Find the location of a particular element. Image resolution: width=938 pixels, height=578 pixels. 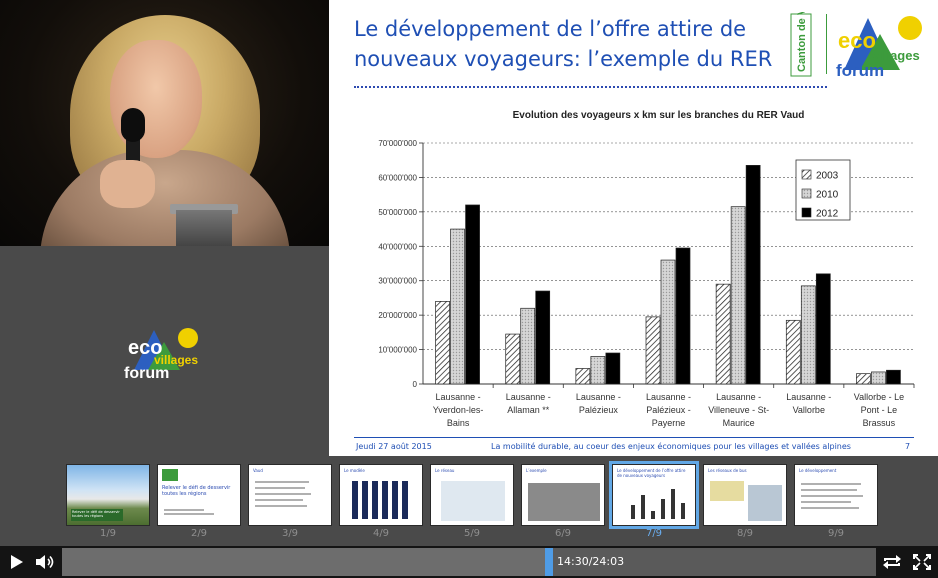

thumbnail-5: Le réseau is located at coordinates (472, 495).